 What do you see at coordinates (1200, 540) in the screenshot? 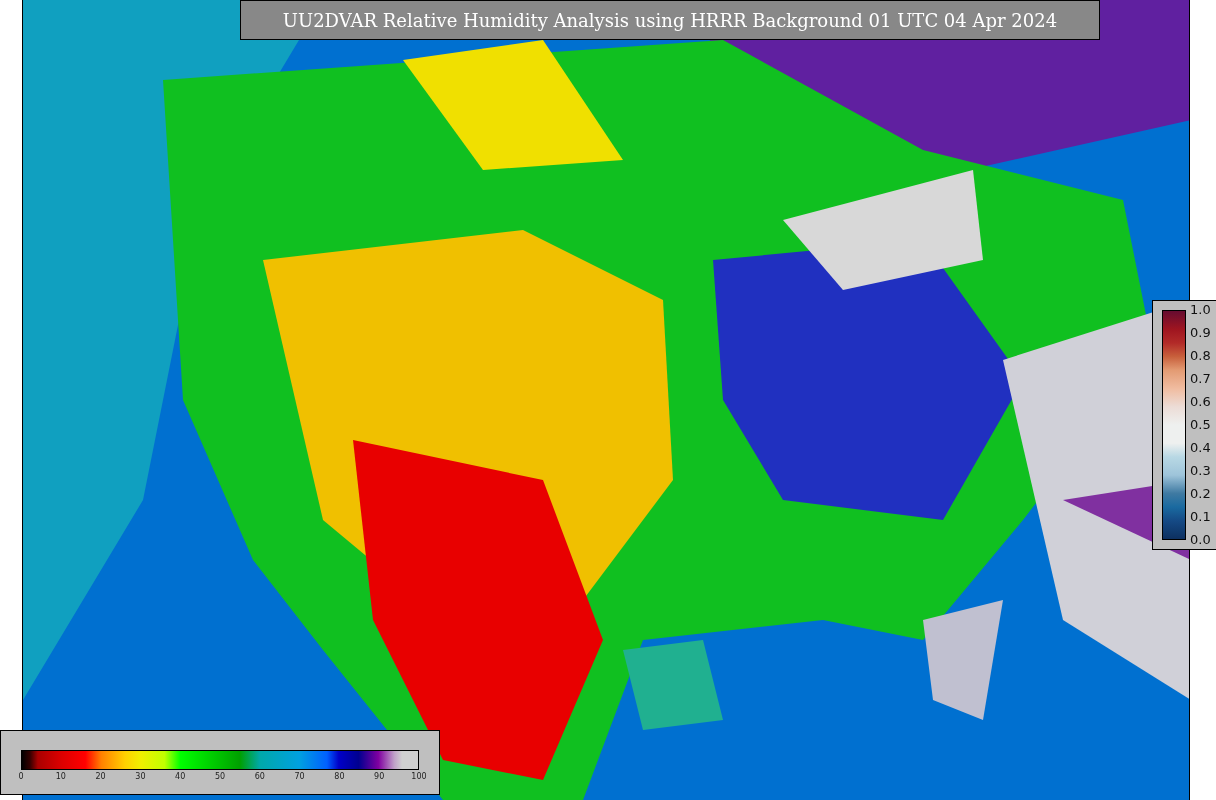
I see `colorbar-tick-label: 0.0` at bounding box center [1200, 540].